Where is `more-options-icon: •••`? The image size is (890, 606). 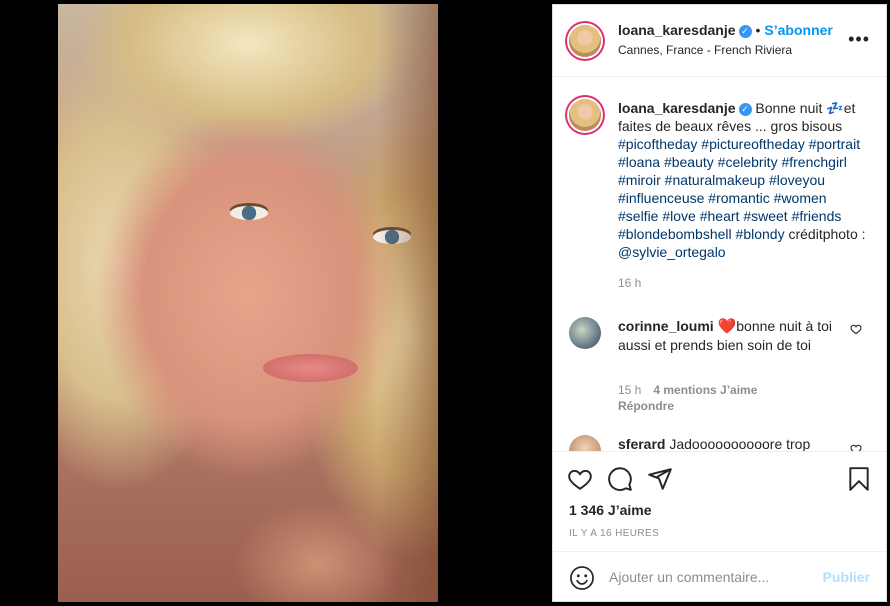 more-options-icon: ••• is located at coordinates (859, 39).